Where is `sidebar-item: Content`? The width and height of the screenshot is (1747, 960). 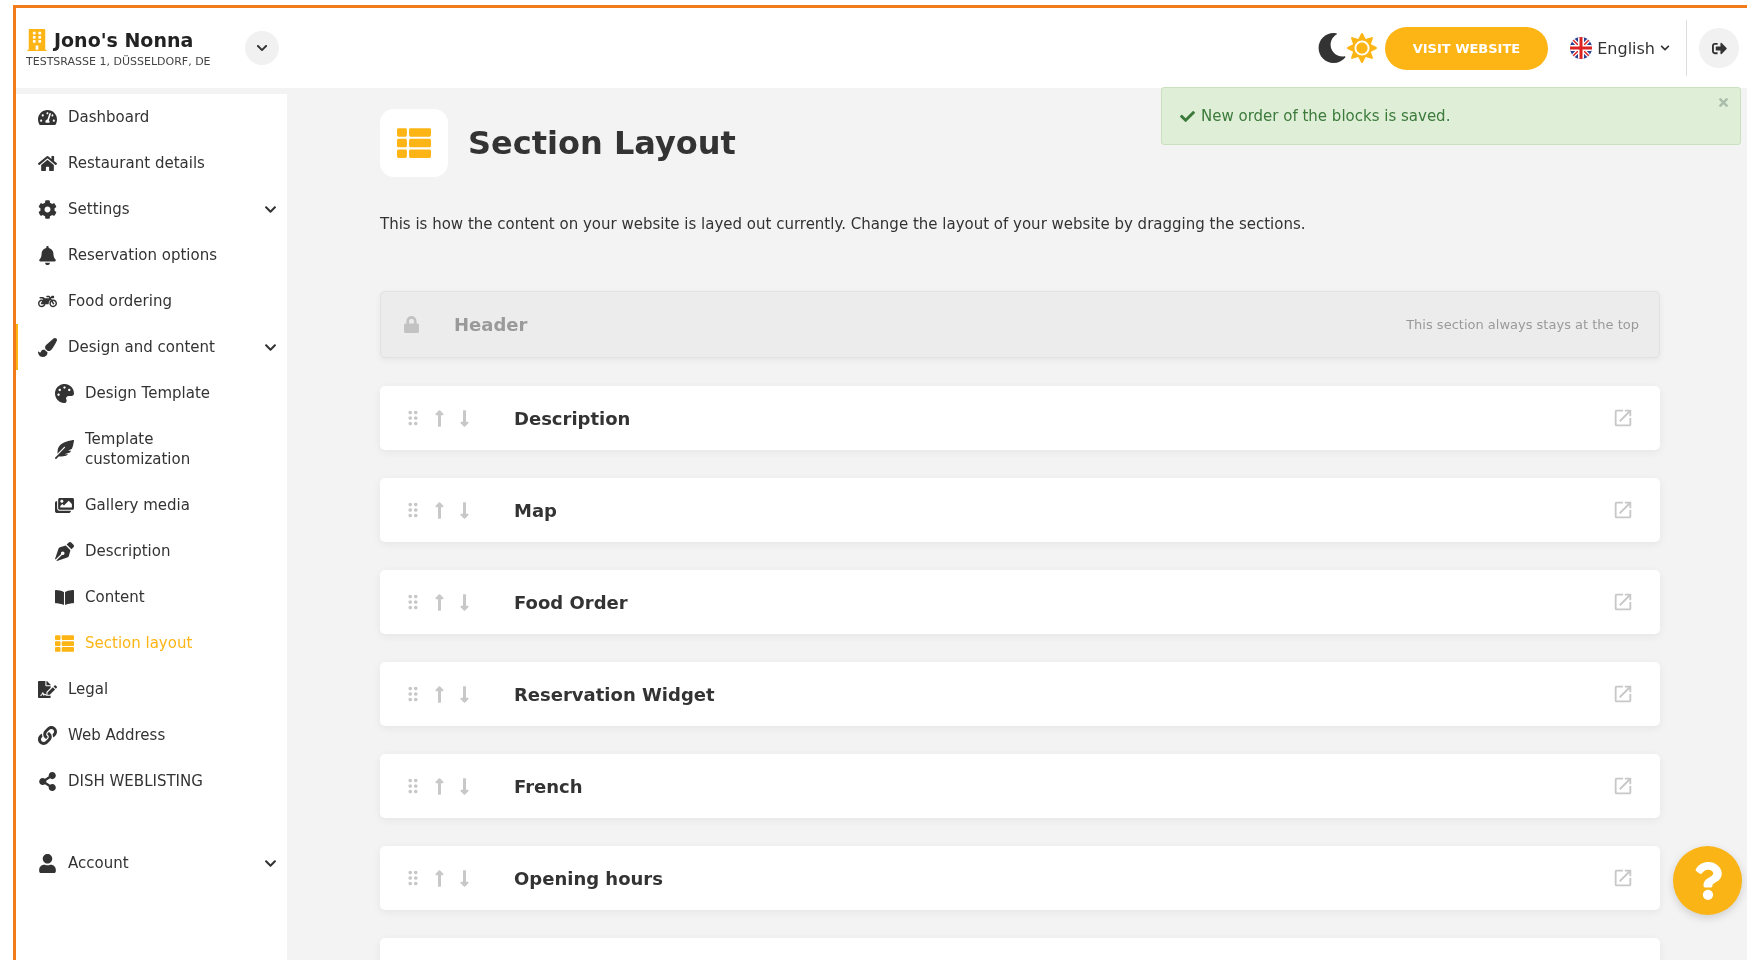
sidebar-item: Content is located at coordinates (151, 597).